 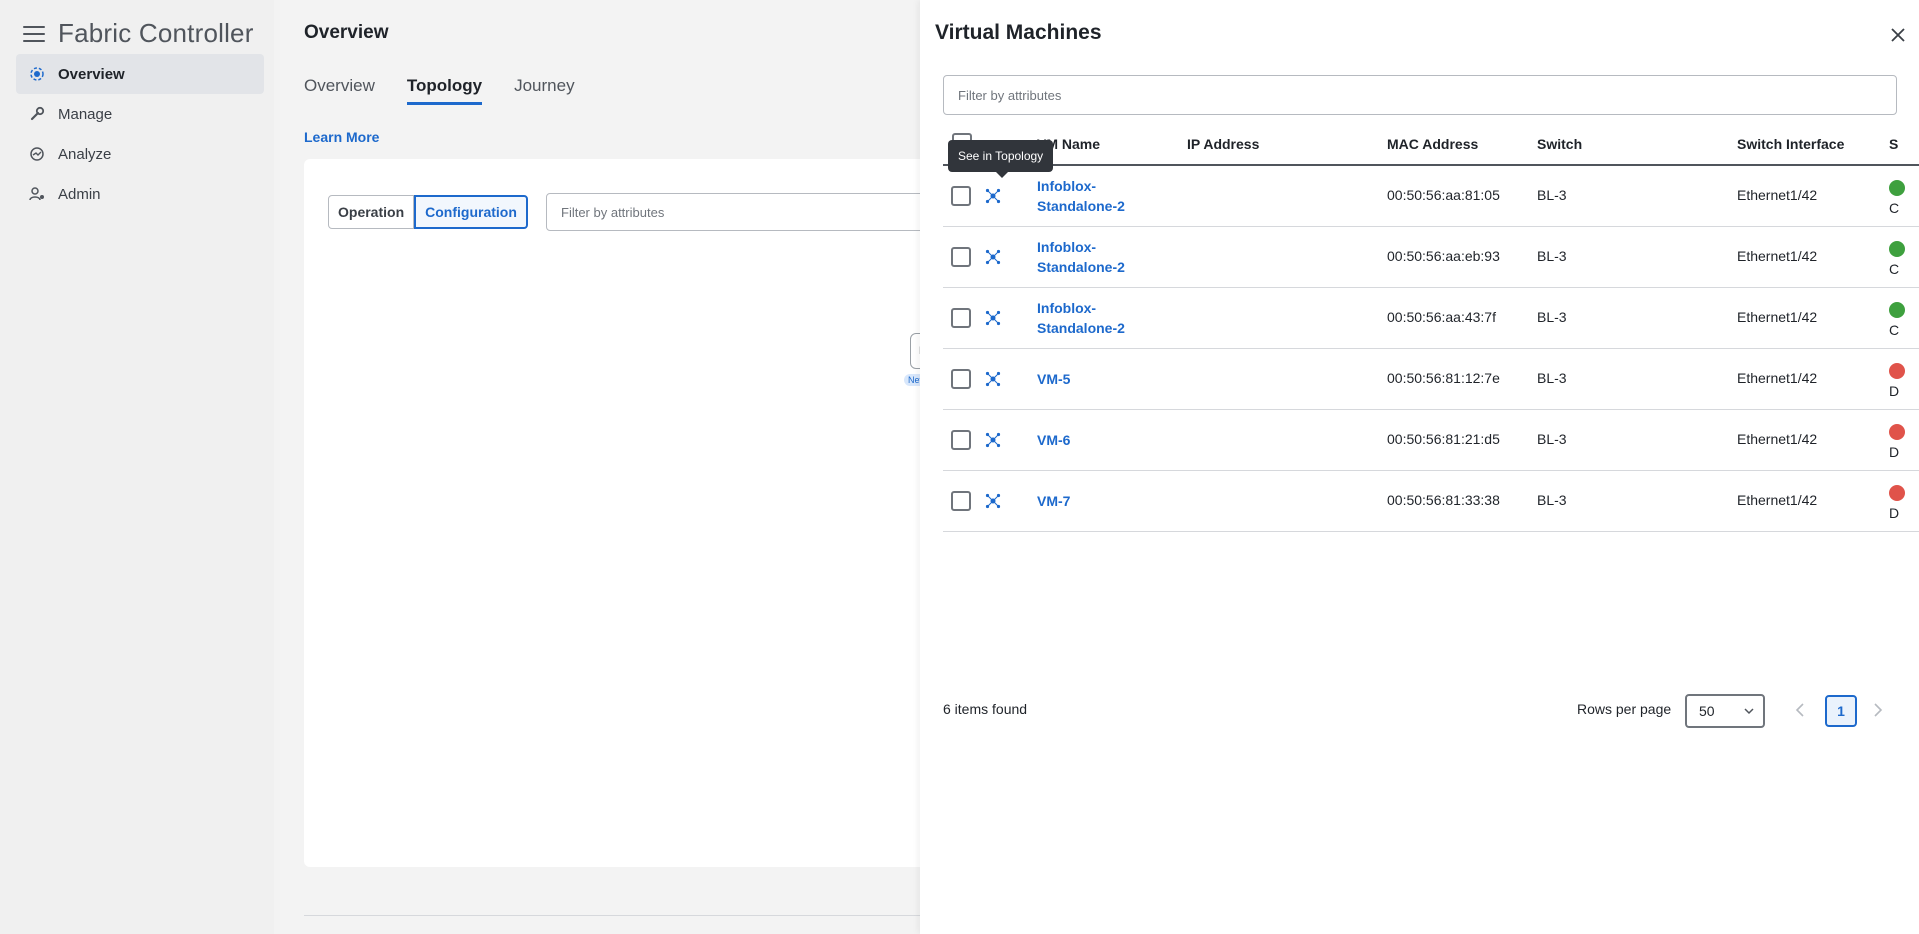 What do you see at coordinates (346, 32) in the screenshot?
I see `page-title: Overview` at bounding box center [346, 32].